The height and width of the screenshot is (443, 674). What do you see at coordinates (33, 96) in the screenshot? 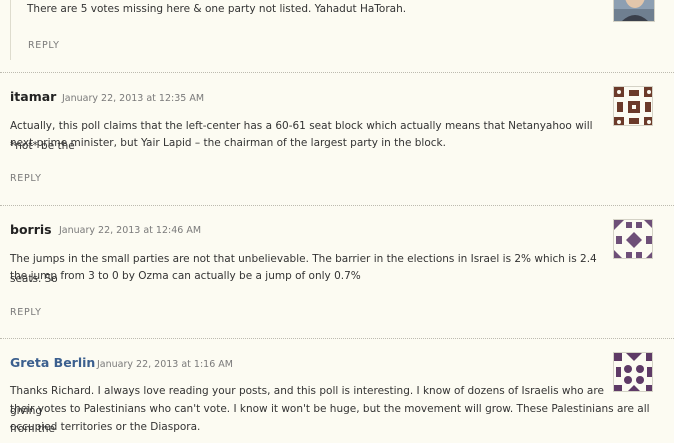
I see `comment-author: itamar` at bounding box center [33, 96].